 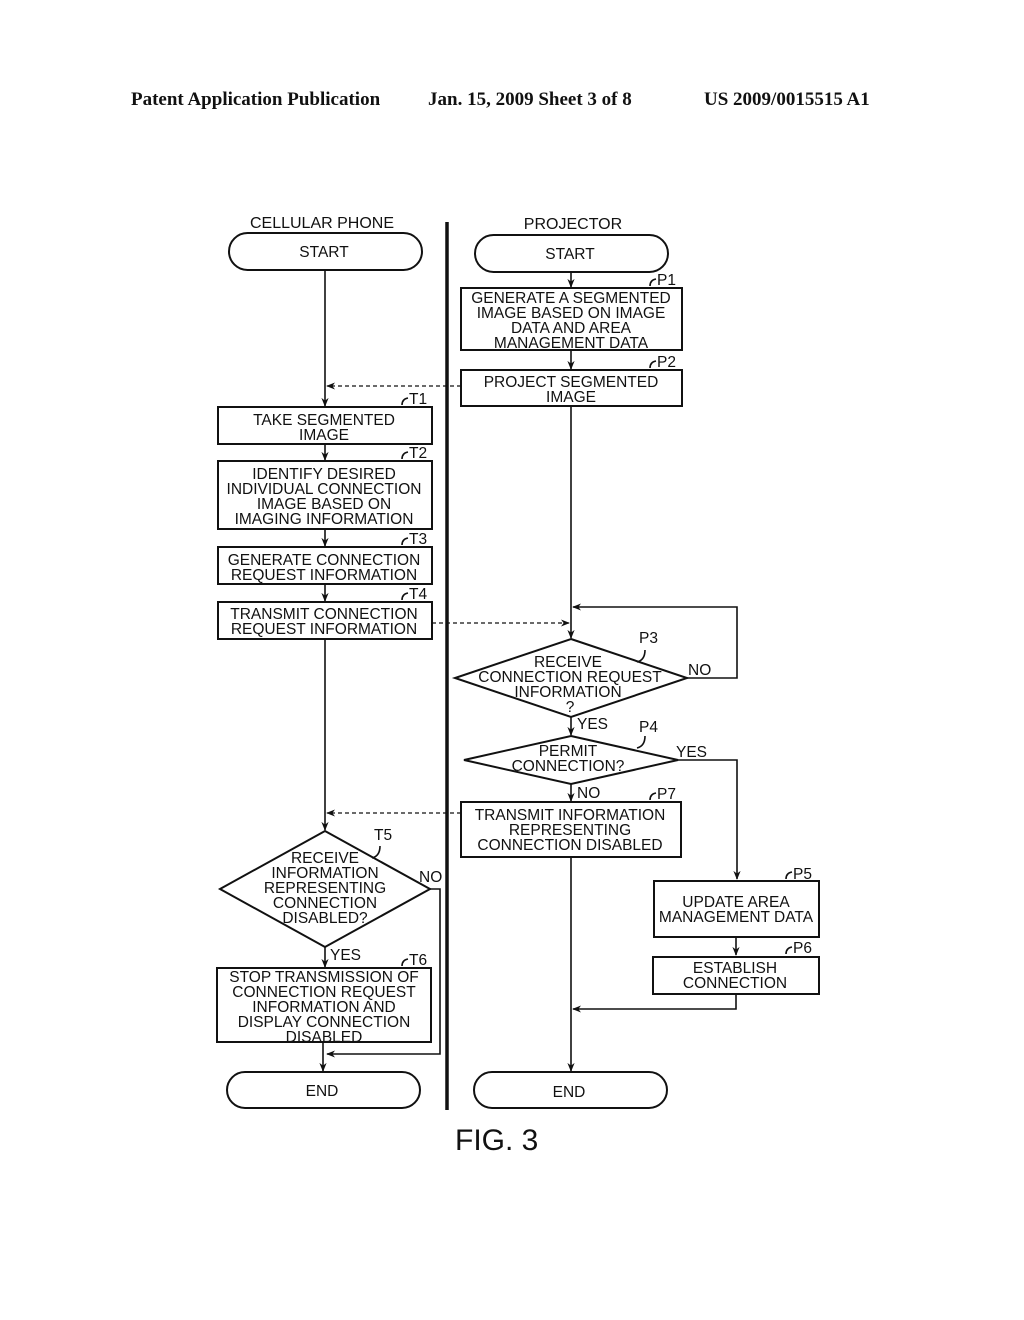 What do you see at coordinates (568, 766) in the screenshot?
I see `decision-text: CONNECTION?` at bounding box center [568, 766].